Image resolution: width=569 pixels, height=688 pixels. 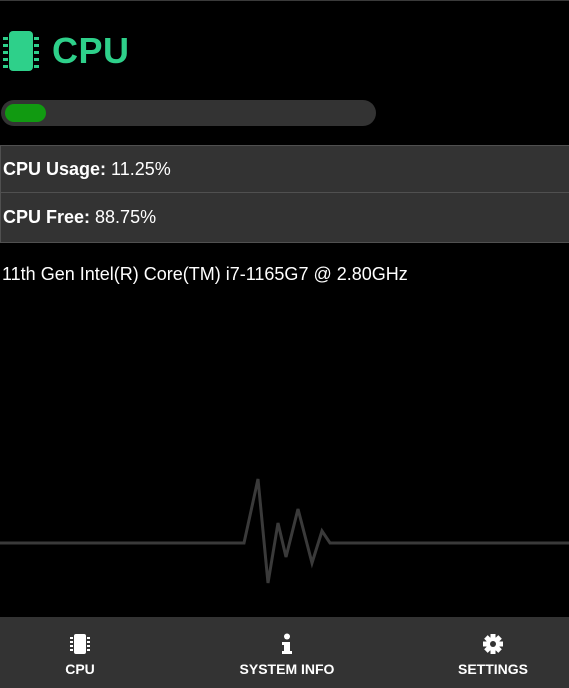 I want to click on page-title: CPU, so click(x=91, y=50).